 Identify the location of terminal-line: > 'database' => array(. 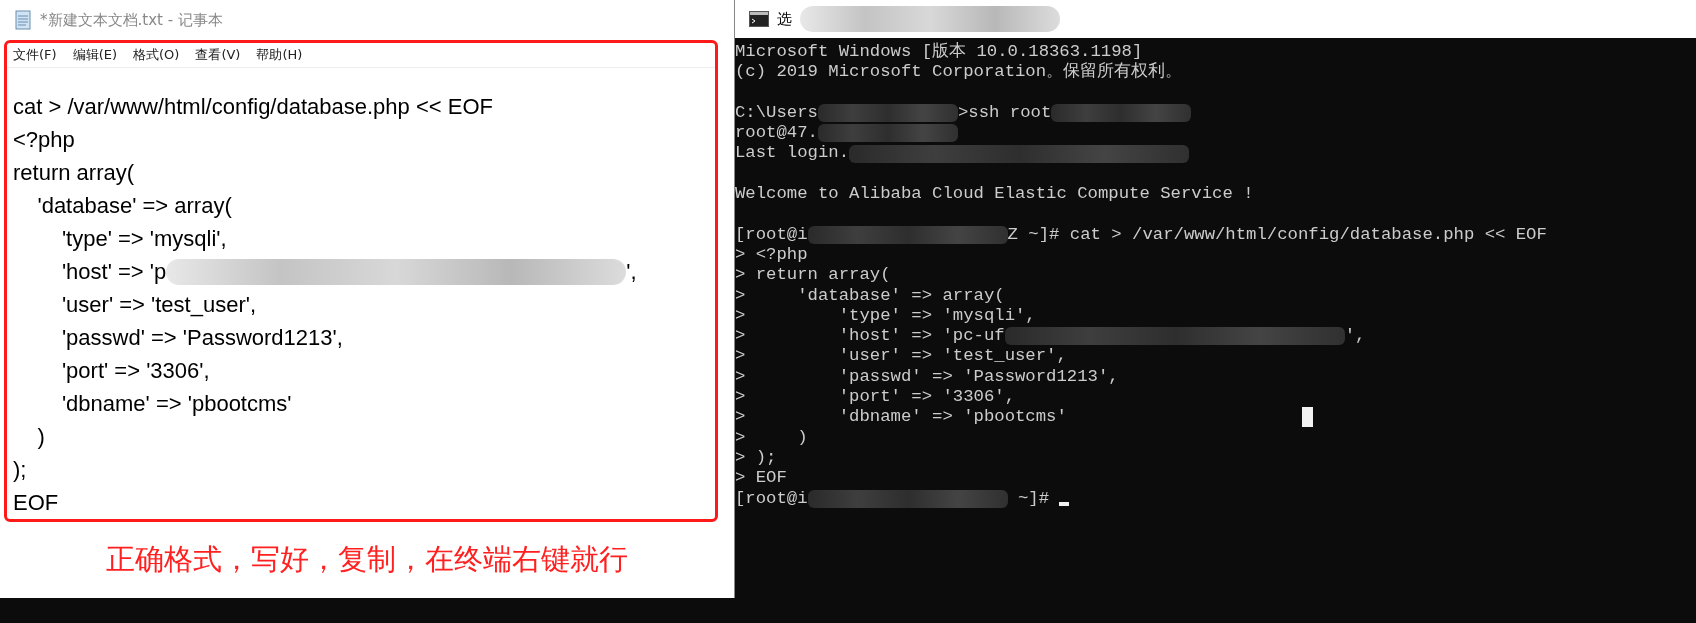
(870, 295).